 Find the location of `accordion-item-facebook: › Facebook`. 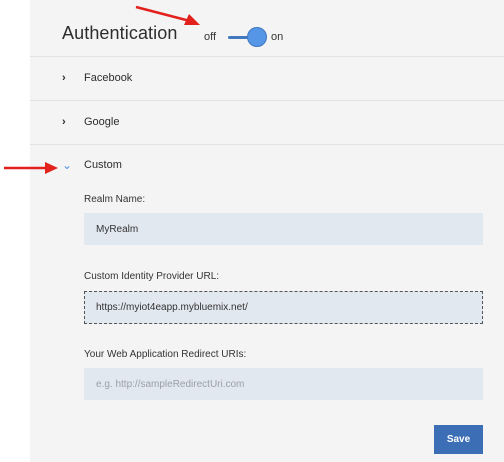

accordion-item-facebook: › Facebook is located at coordinates (272, 81).